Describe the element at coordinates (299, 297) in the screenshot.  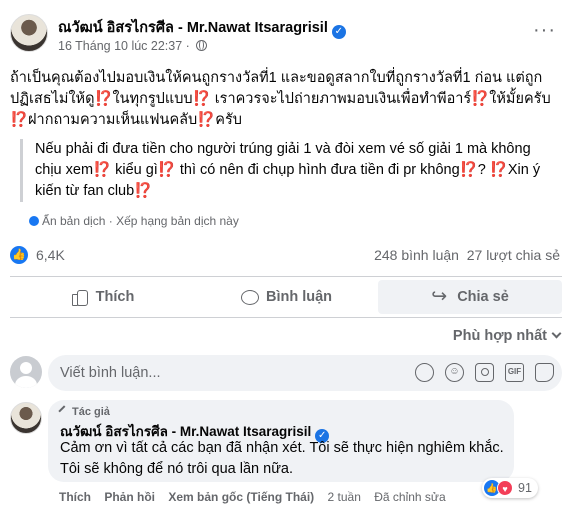
I see `comment-label: Bình luận` at that location.